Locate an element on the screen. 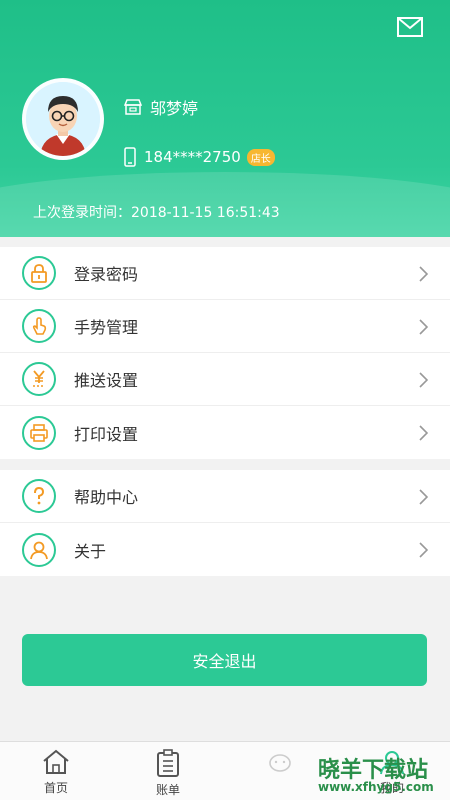  phone-icon is located at coordinates (130, 157).